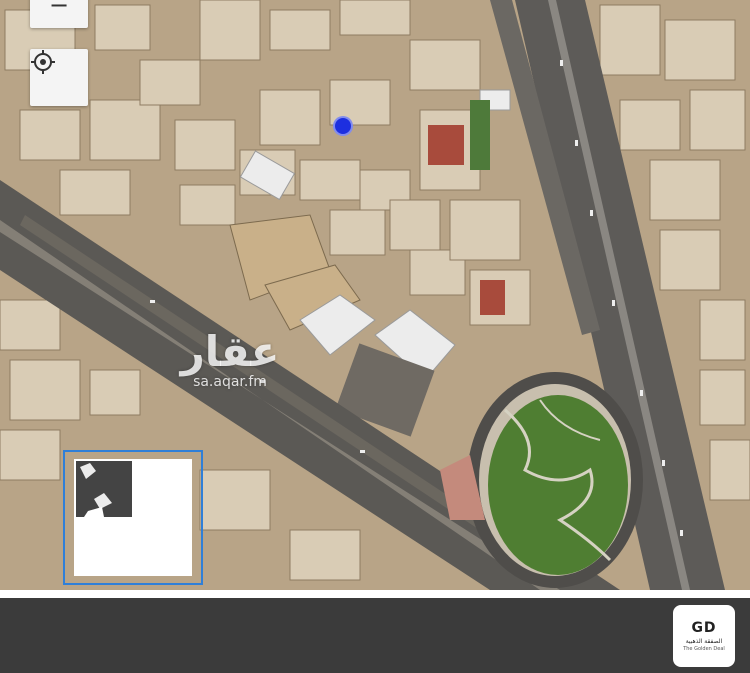 The image size is (750, 673). What do you see at coordinates (704, 627) in the screenshot?
I see `brand-mark: GD` at bounding box center [704, 627].